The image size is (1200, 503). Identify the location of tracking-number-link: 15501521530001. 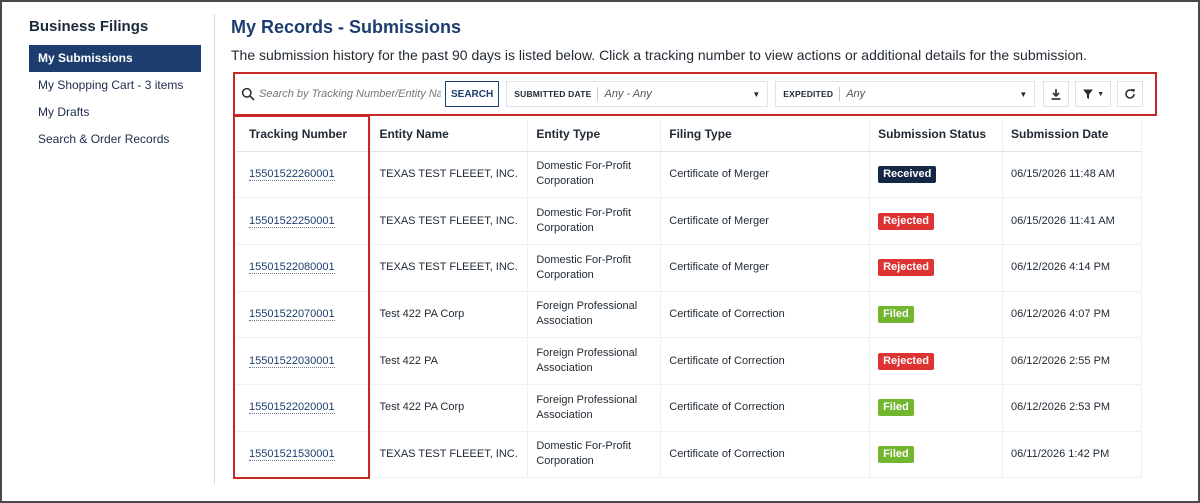
(292, 454).